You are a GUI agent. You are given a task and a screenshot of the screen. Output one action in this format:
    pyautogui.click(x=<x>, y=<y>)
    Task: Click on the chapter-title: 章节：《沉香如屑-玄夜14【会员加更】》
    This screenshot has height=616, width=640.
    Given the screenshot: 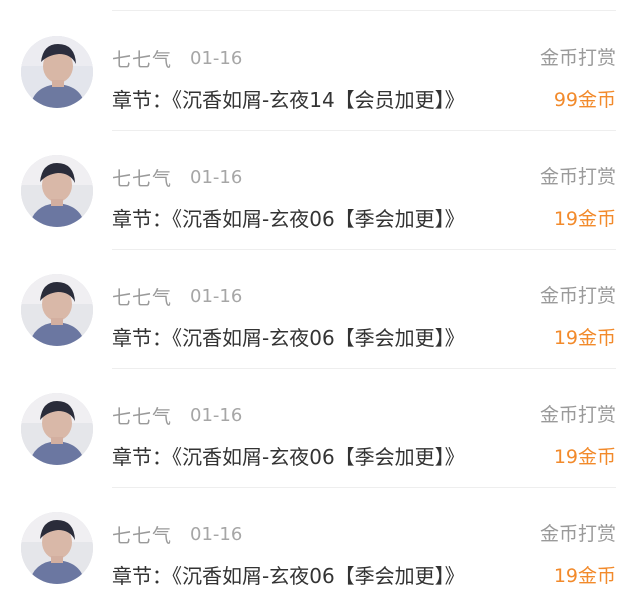 What is the action you would take?
    pyautogui.click(x=288, y=100)
    